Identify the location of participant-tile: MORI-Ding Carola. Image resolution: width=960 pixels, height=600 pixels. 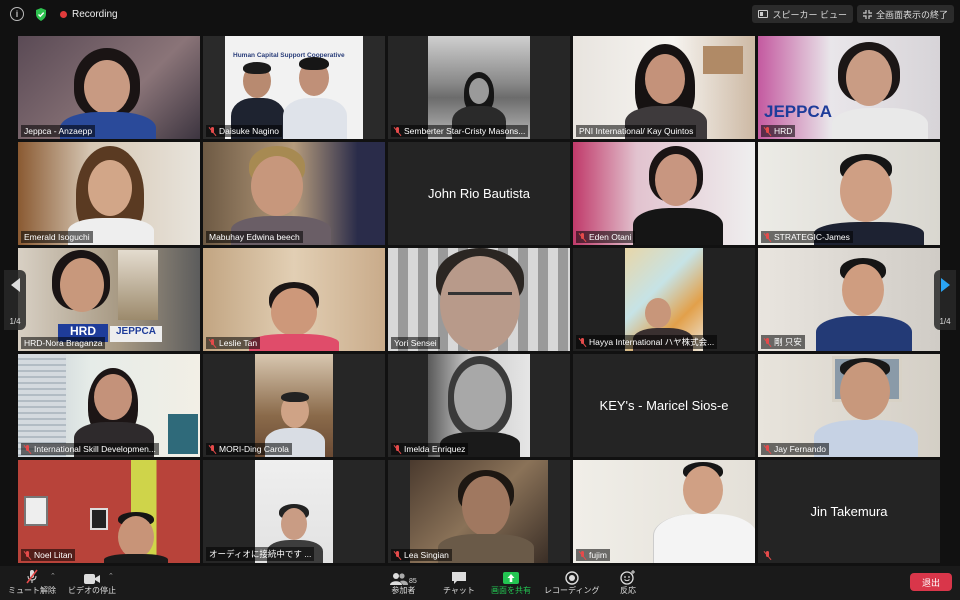
(294, 405).